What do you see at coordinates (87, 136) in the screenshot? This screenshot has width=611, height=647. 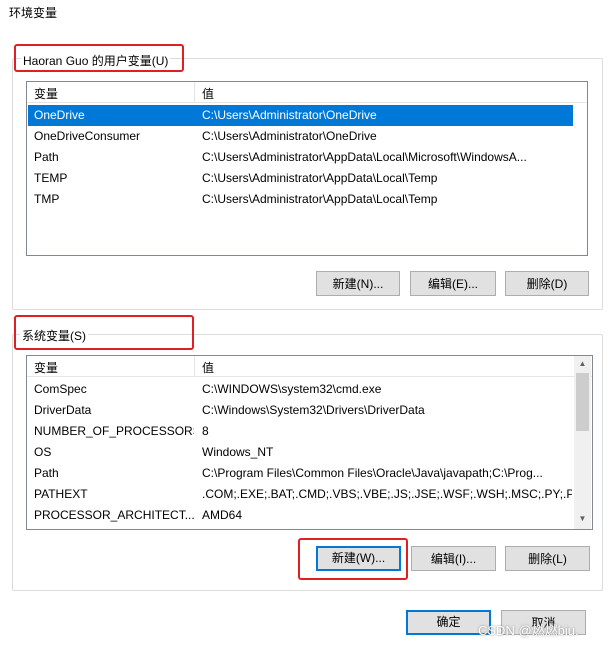 I see `variable-name: OneDriveConsumer` at bounding box center [87, 136].